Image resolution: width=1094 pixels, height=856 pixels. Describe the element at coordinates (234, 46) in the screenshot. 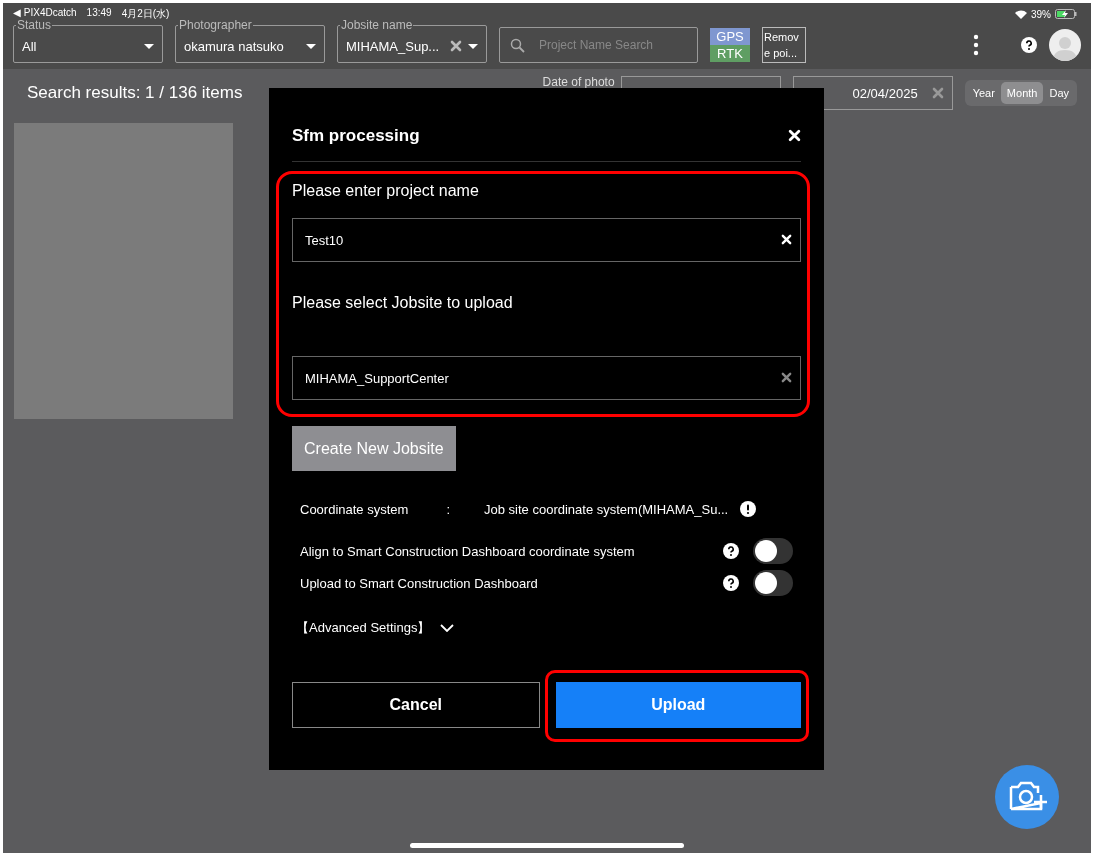

I see `filter-value: okamura natsuko` at that location.